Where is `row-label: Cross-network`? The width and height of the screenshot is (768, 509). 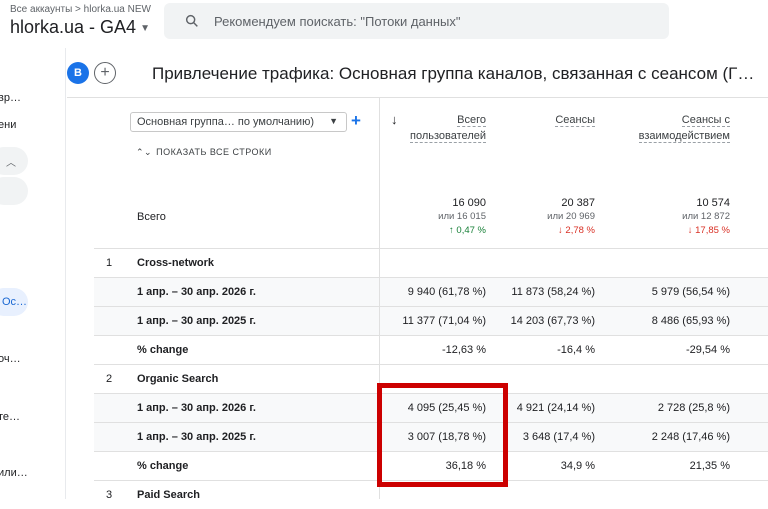 row-label: Cross-network is located at coordinates (176, 263).